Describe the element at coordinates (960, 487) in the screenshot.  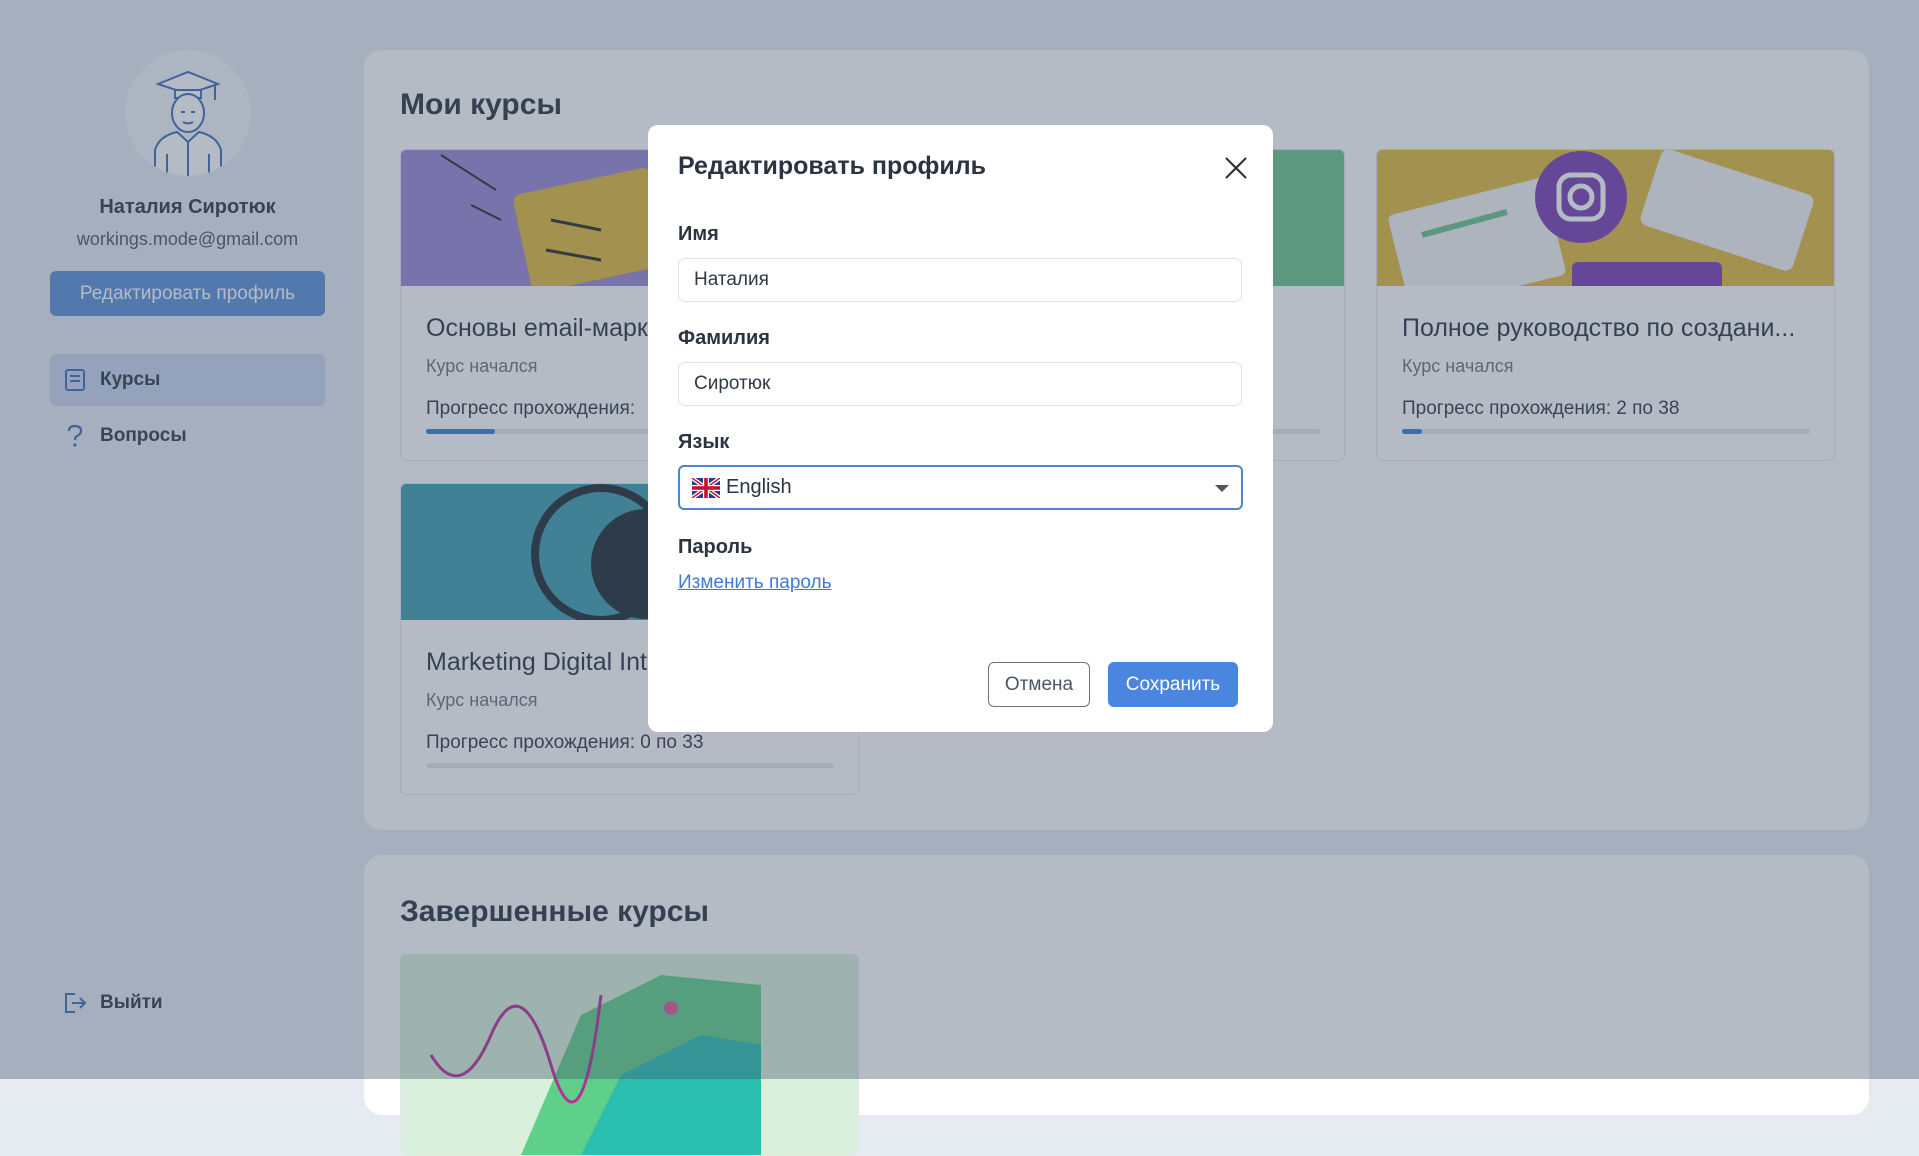
I see `language-select: English` at that location.